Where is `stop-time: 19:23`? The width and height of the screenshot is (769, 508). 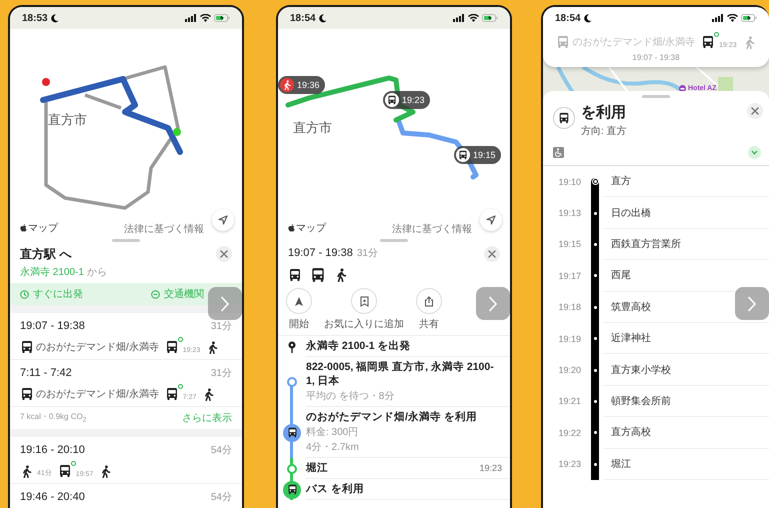
stop-time: 19:23 is located at coordinates (569, 465).